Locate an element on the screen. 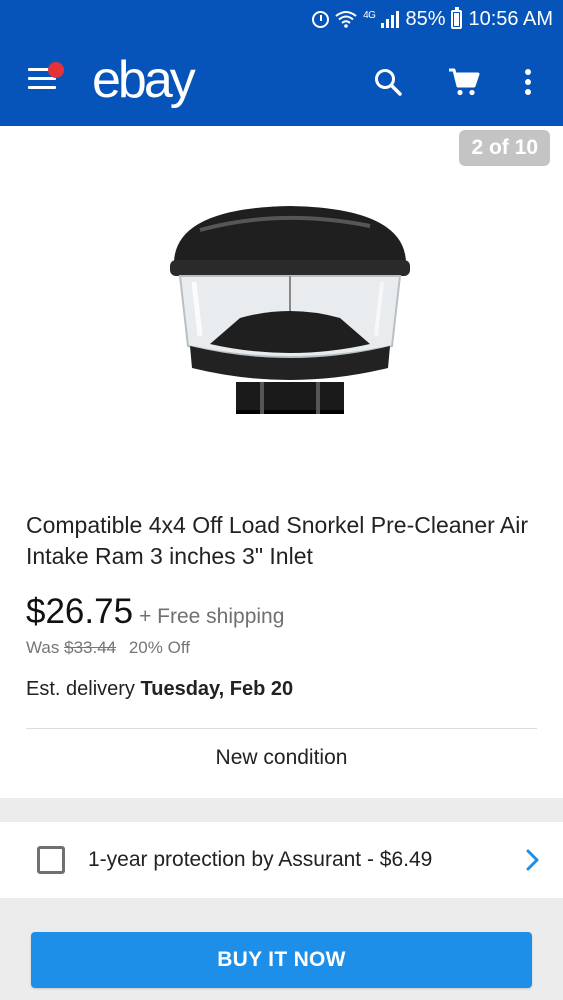  wifi-icon is located at coordinates (346, 19).